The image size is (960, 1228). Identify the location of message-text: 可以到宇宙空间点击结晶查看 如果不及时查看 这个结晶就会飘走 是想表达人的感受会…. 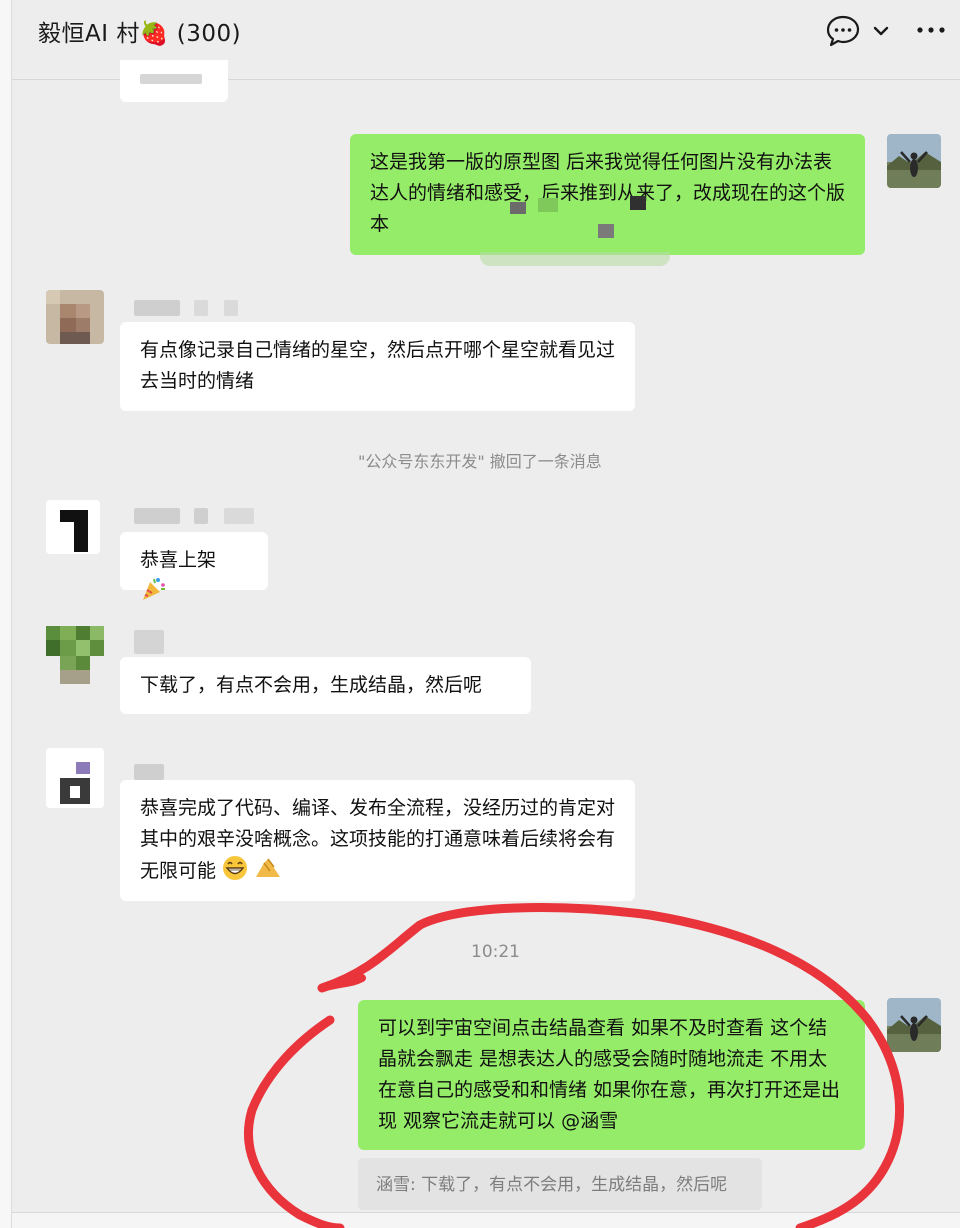
(609, 1074).